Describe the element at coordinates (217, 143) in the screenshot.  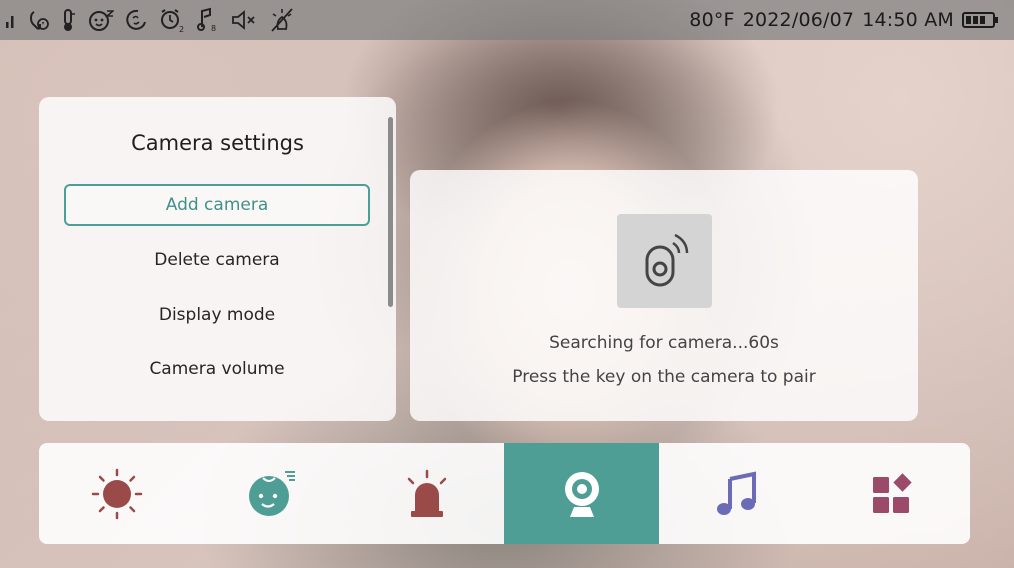
I see `settings-title: Camera settings` at that location.